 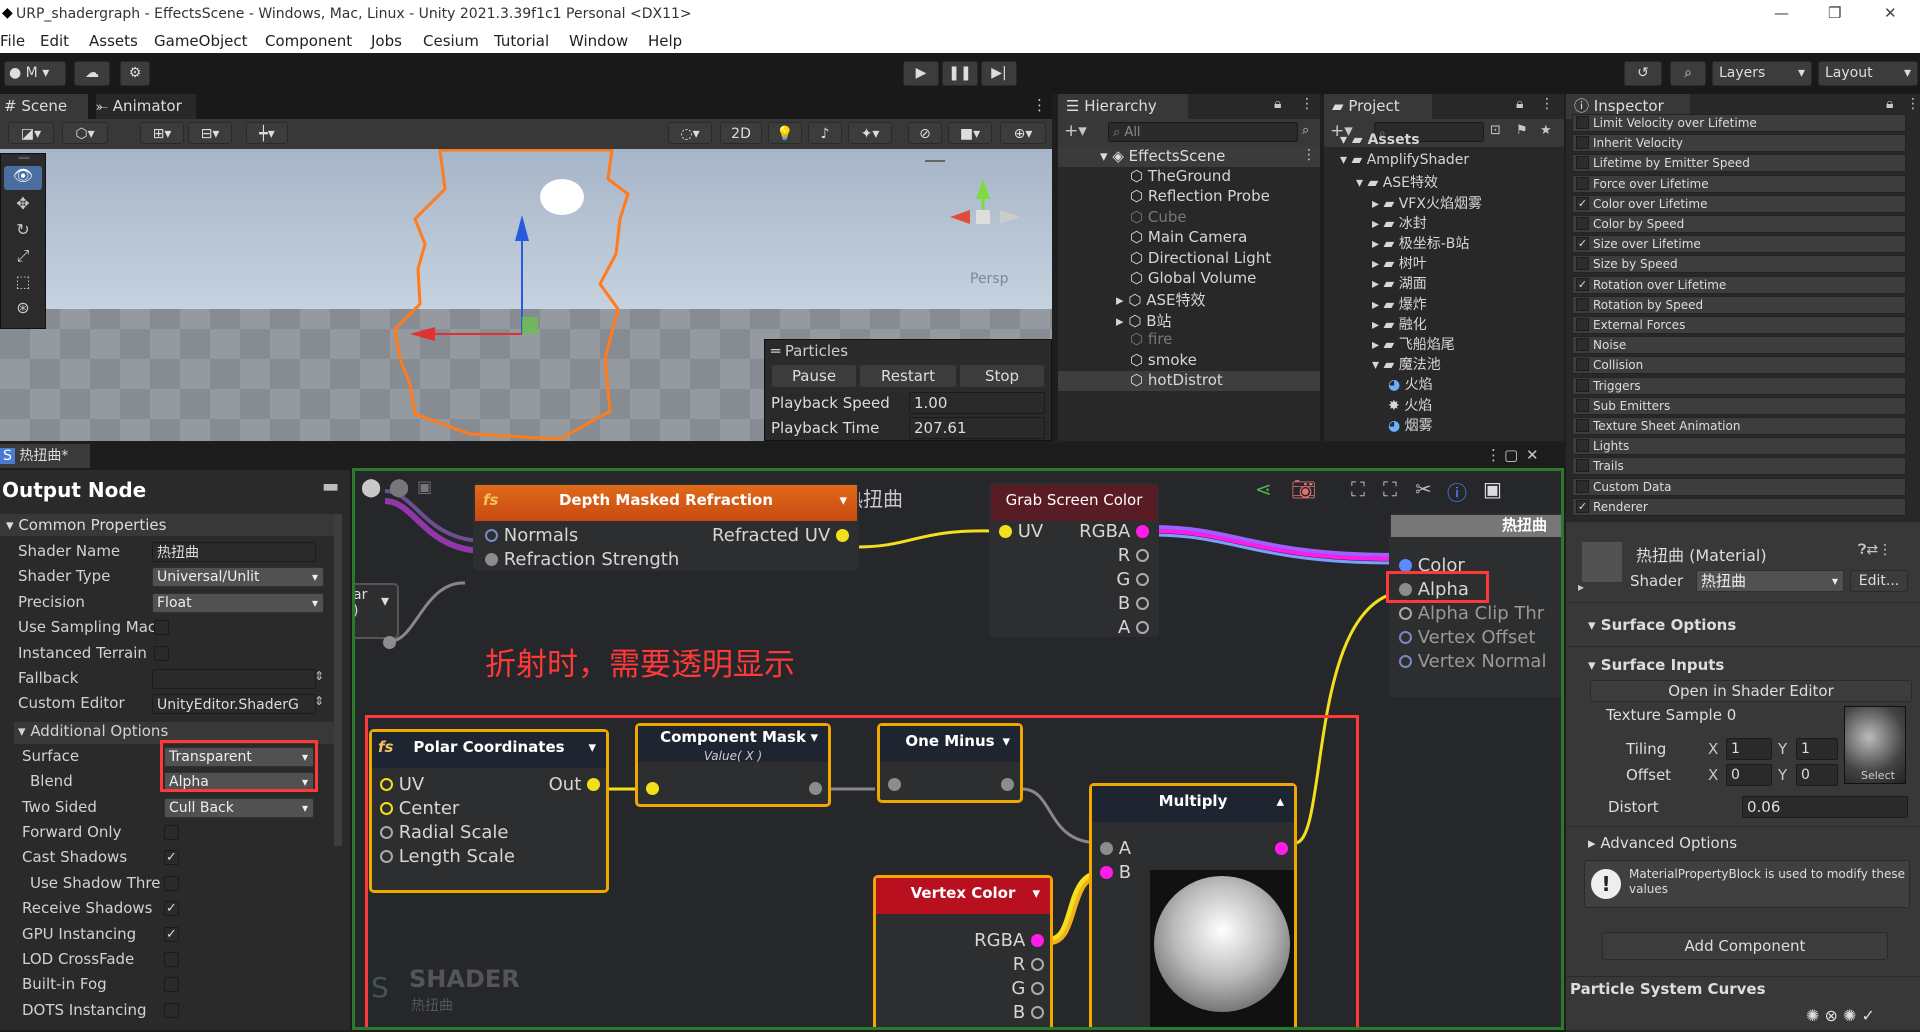 I want to click on particle-module: ✓ Size over Lifetime, so click(x=1739, y=244).